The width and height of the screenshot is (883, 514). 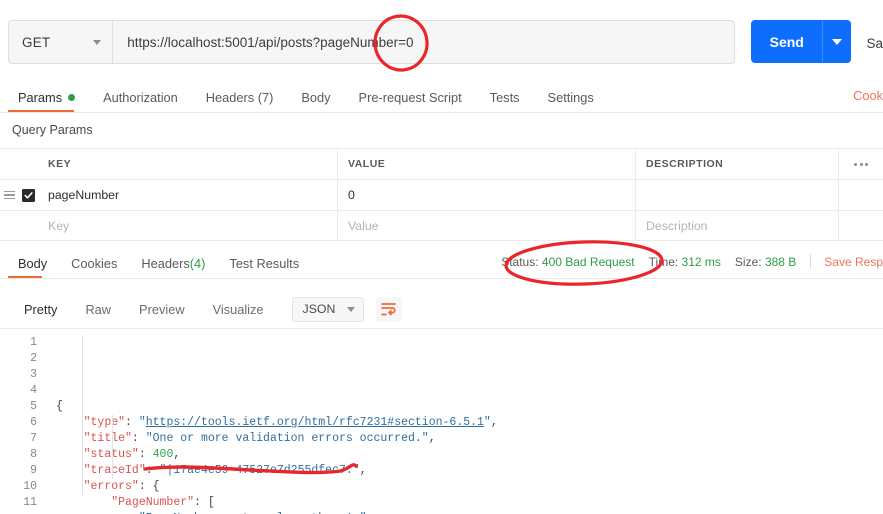 What do you see at coordinates (59, 406) in the screenshot?
I see `code-token: {` at bounding box center [59, 406].